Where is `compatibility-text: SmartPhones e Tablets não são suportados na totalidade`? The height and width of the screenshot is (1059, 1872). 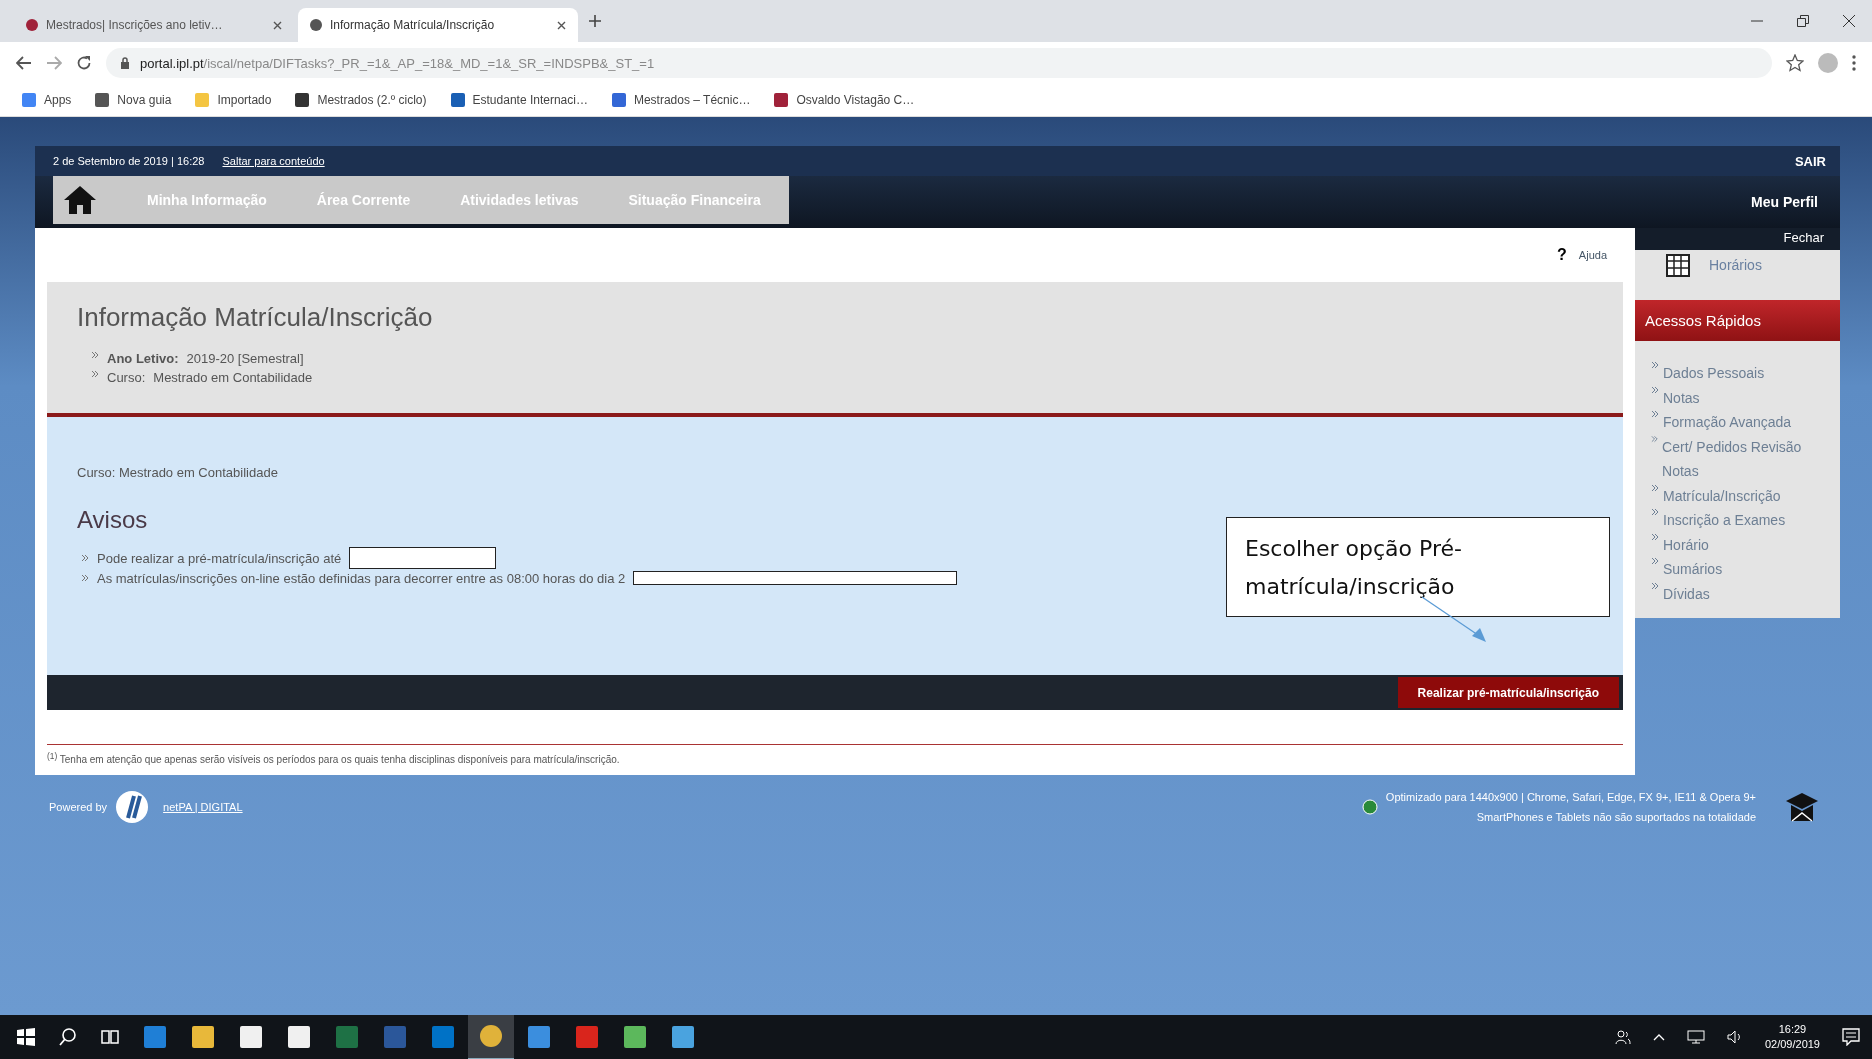 compatibility-text: SmartPhones e Tablets não são suportados na totalidade is located at coordinates (1615, 818).